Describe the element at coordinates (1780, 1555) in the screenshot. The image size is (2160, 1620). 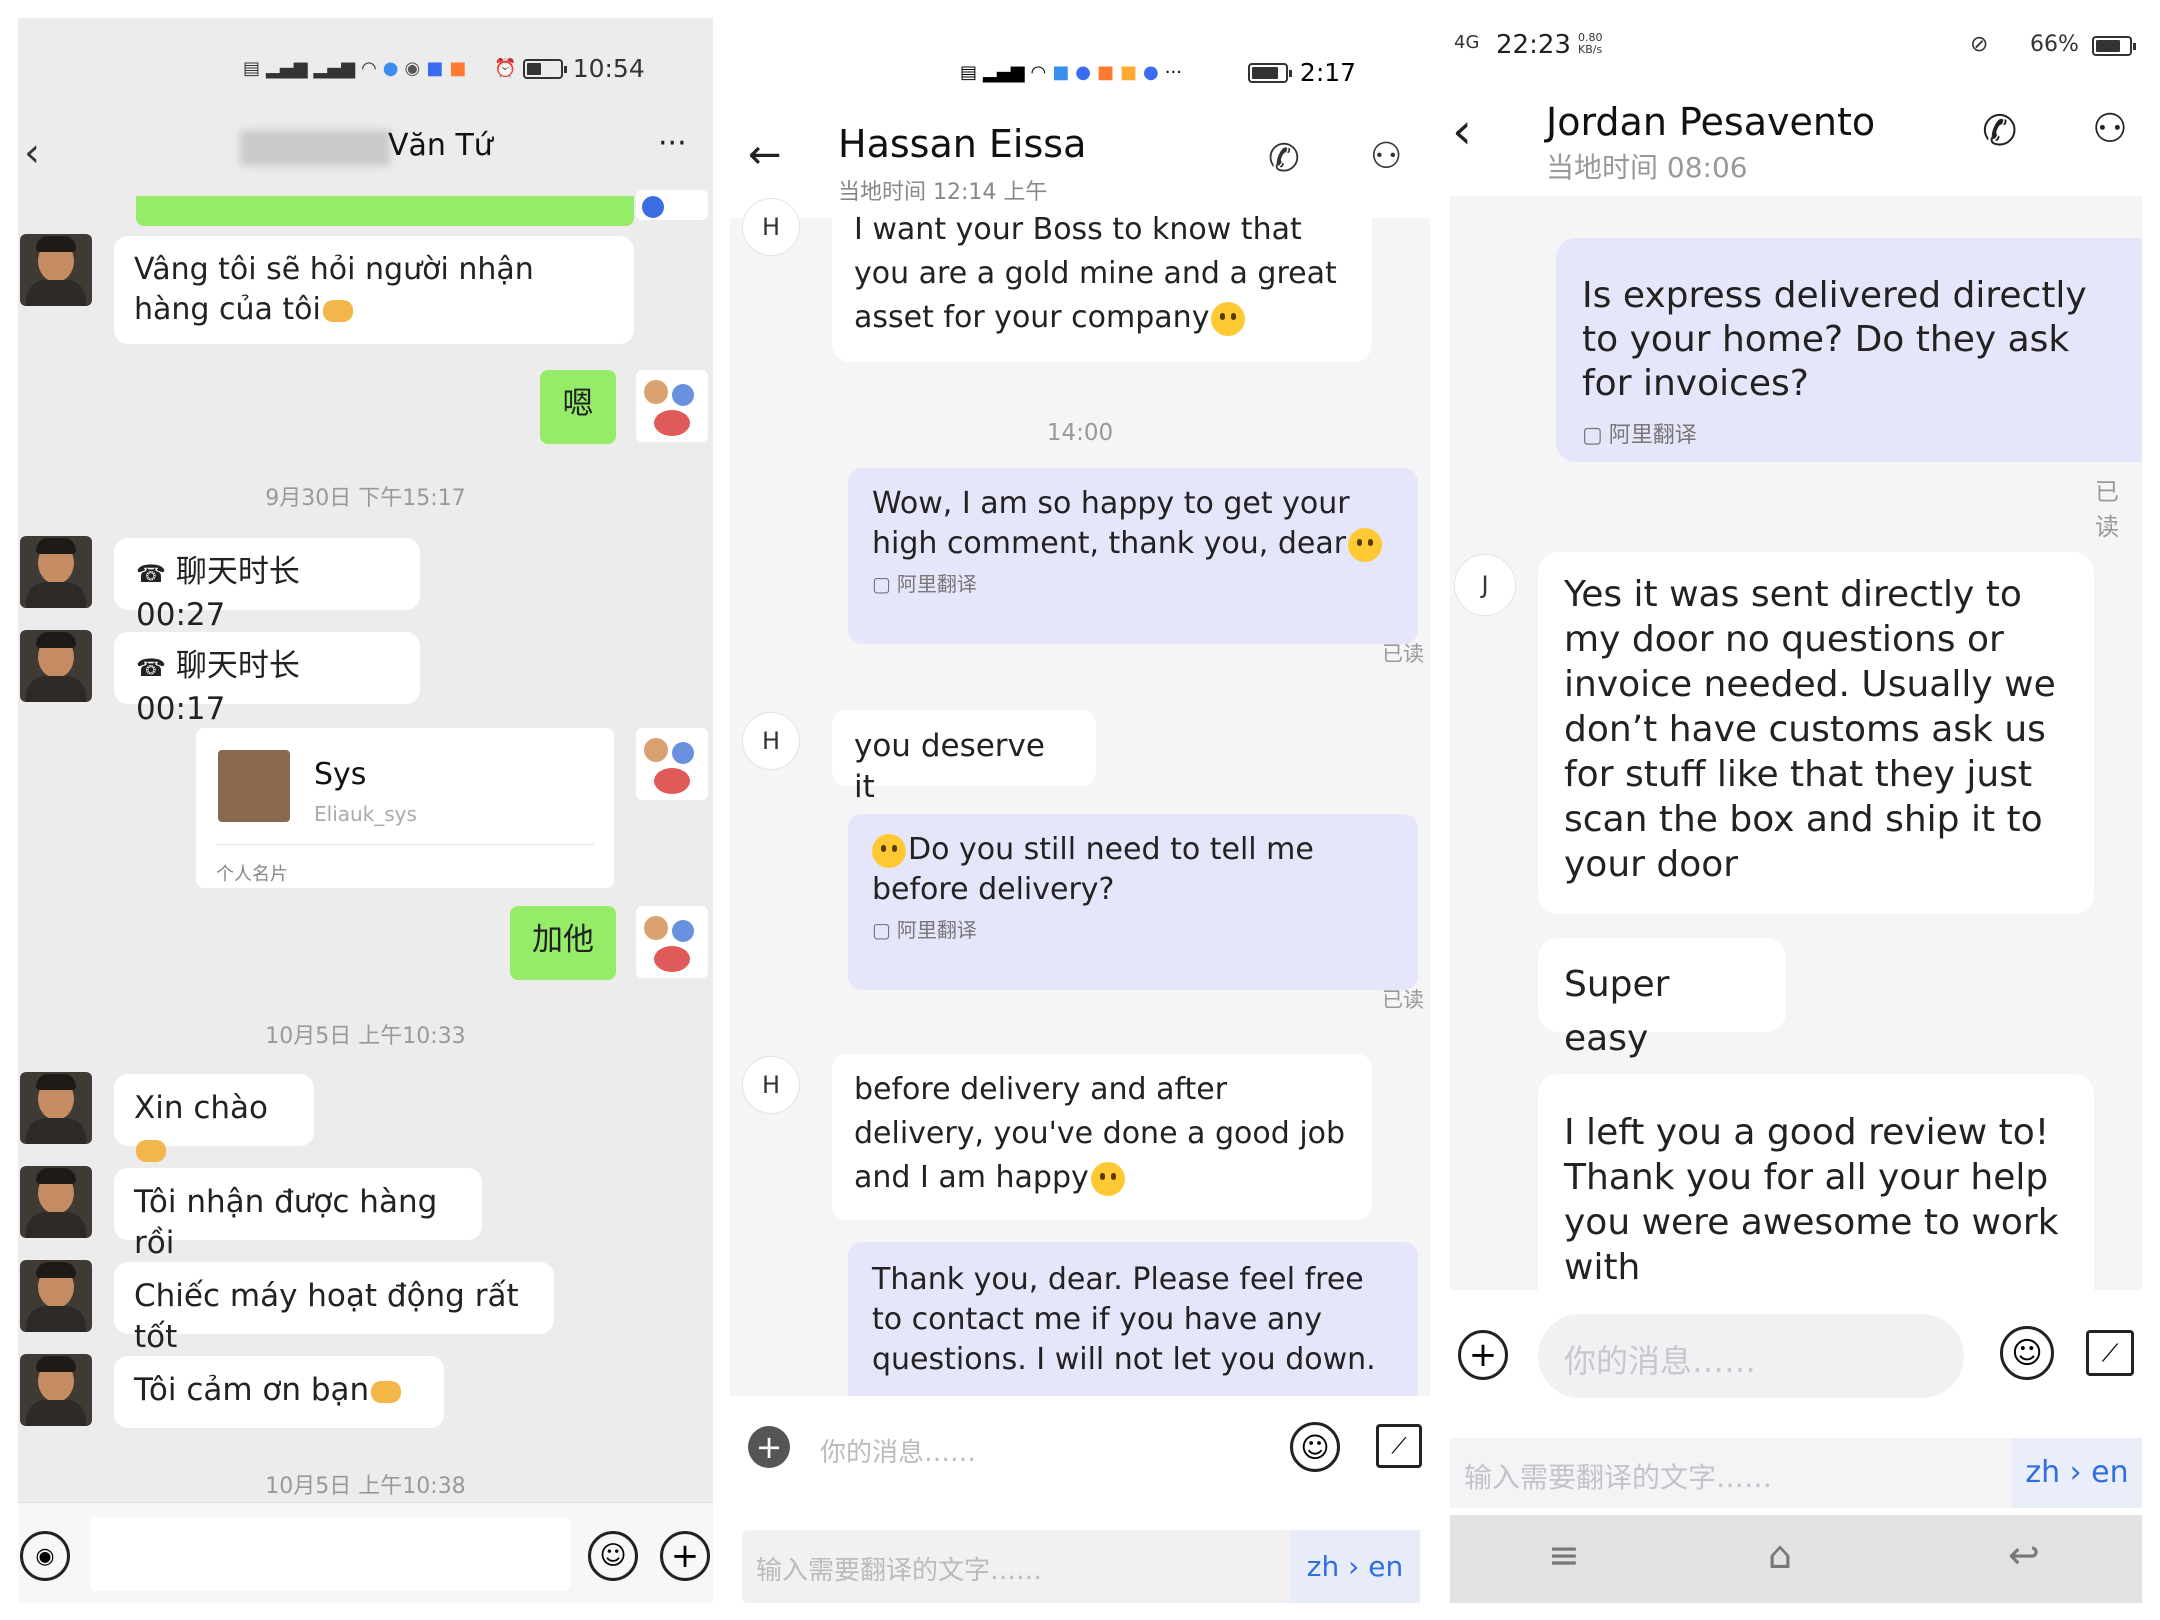
I see `home-icon: ⌂` at that location.